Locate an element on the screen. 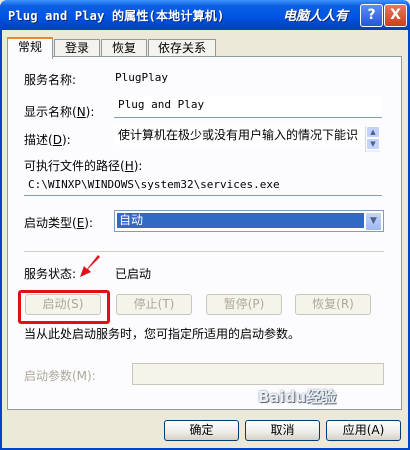 The image size is (410, 450). startup-type-selected: 自动 is located at coordinates (240, 220).